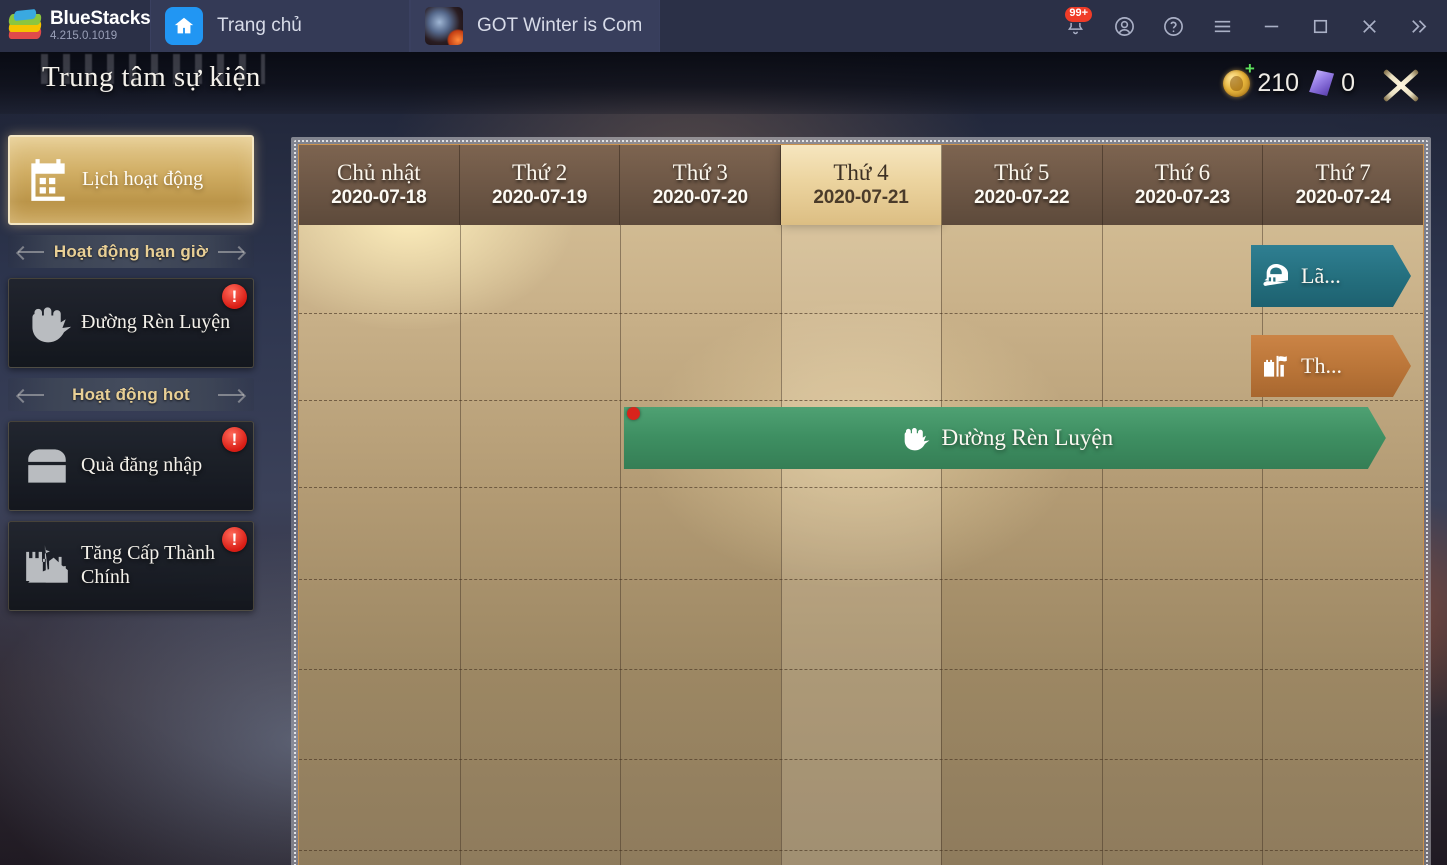 This screenshot has height=865, width=1447. I want to click on tab-got-label: GOT Winter is Comir, so click(559, 25).